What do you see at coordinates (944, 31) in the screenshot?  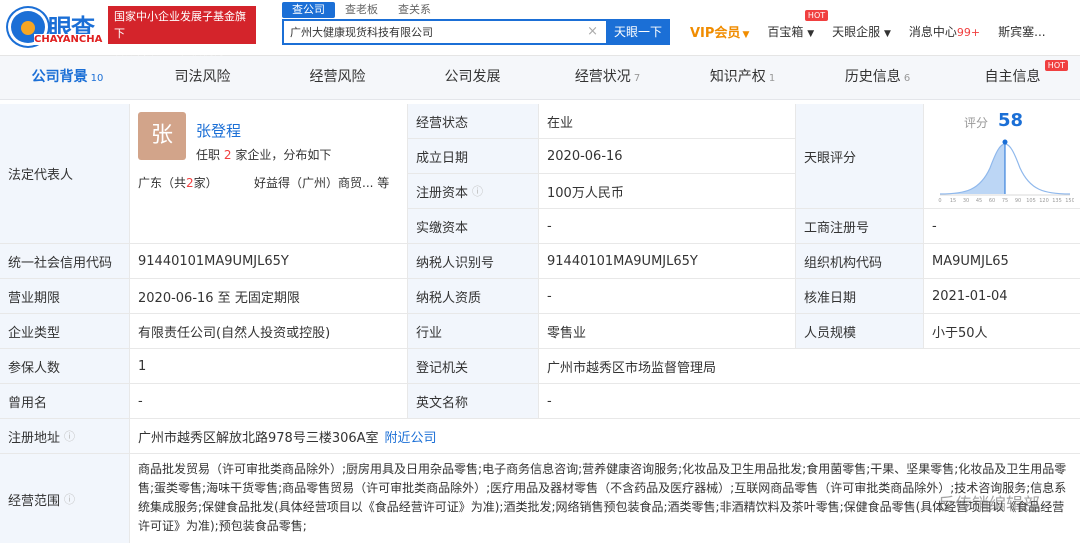 I see `message-center-link: 消息中心99+` at bounding box center [944, 31].